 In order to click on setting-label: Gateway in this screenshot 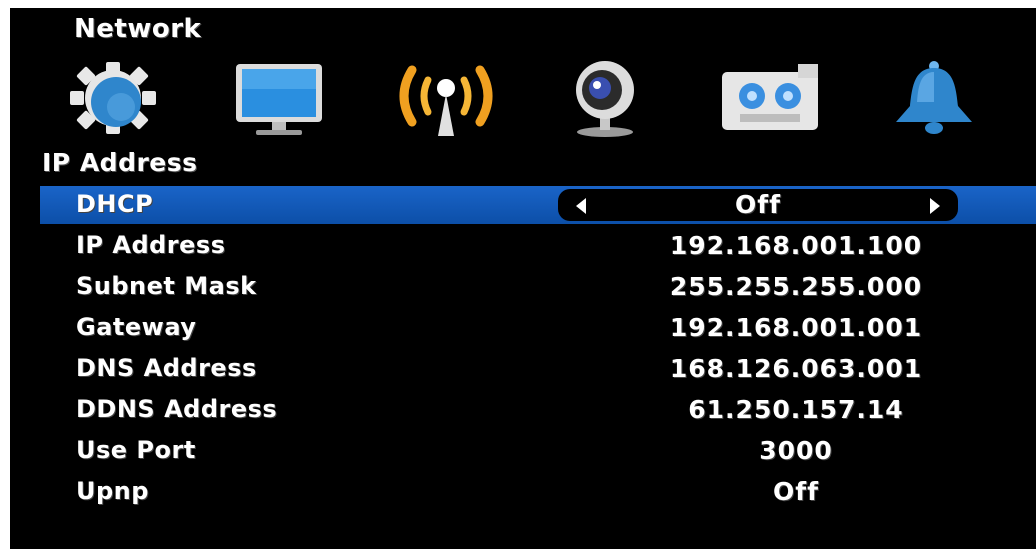, I will do `click(136, 327)`.